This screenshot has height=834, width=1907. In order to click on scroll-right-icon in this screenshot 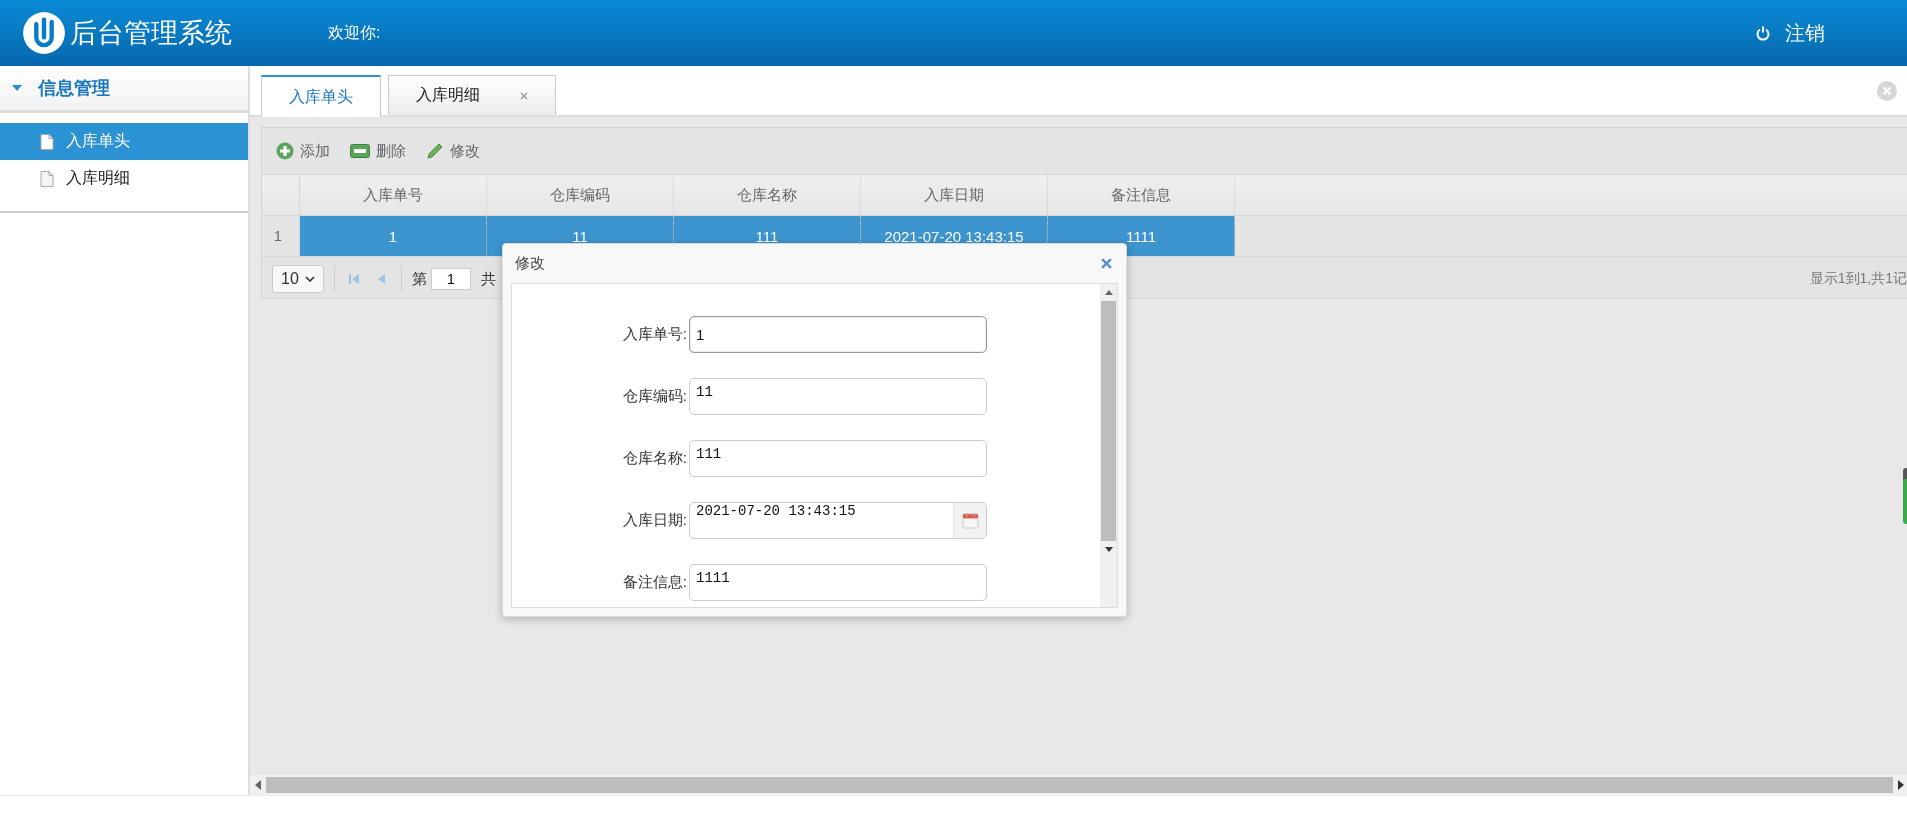, I will do `click(1901, 785)`.